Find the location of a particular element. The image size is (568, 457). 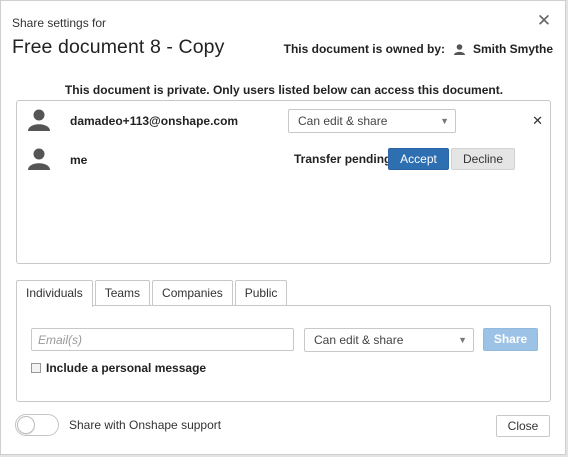

user-name: me is located at coordinates (79, 160).